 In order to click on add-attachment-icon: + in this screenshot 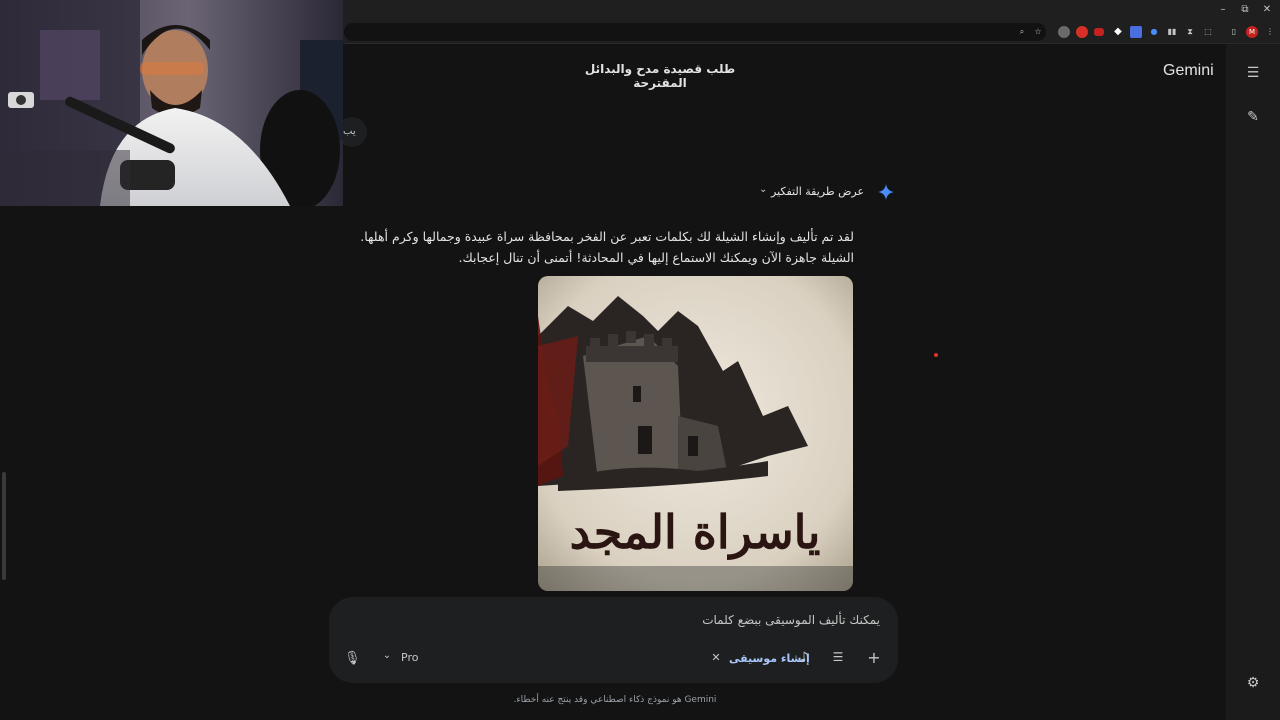, I will do `click(874, 657)`.